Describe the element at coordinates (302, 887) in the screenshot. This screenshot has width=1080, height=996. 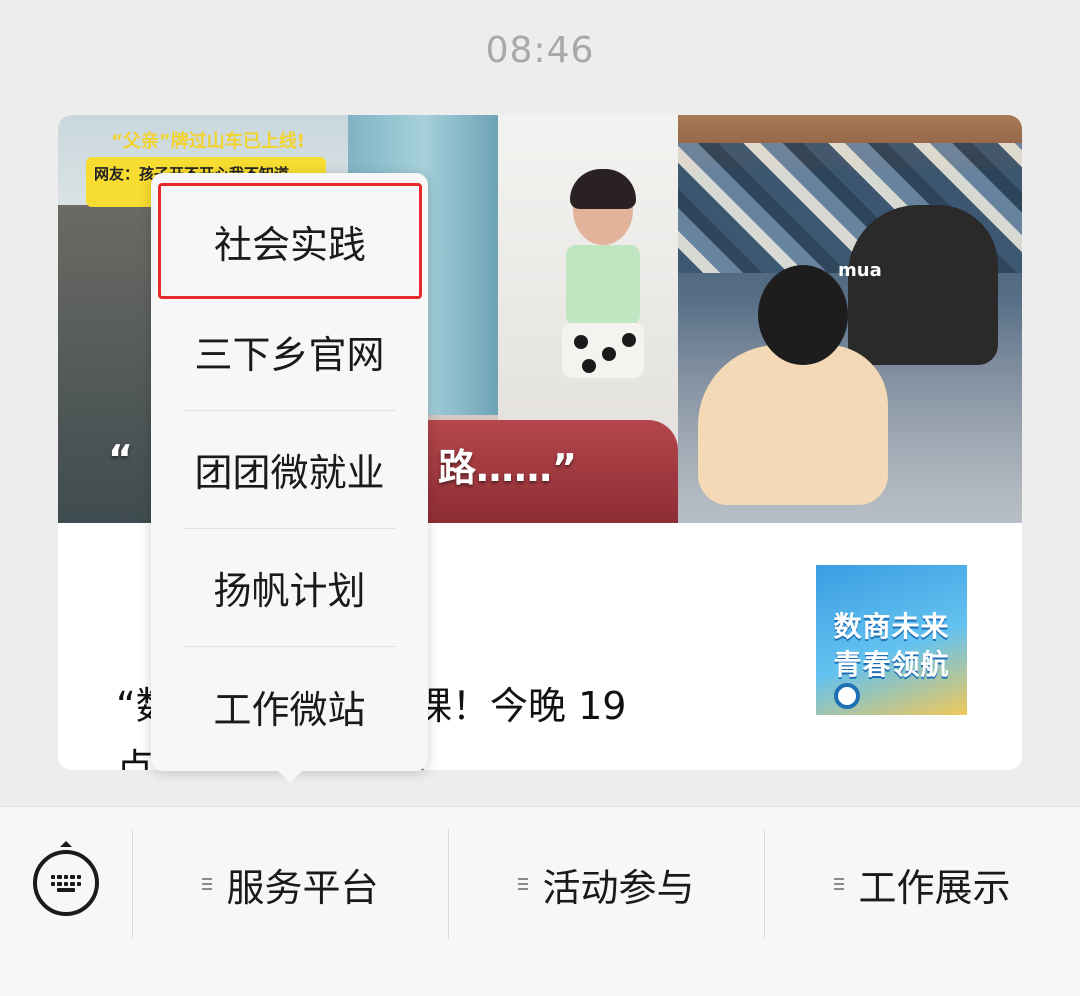
I see `tab-label: 服务平台` at that location.